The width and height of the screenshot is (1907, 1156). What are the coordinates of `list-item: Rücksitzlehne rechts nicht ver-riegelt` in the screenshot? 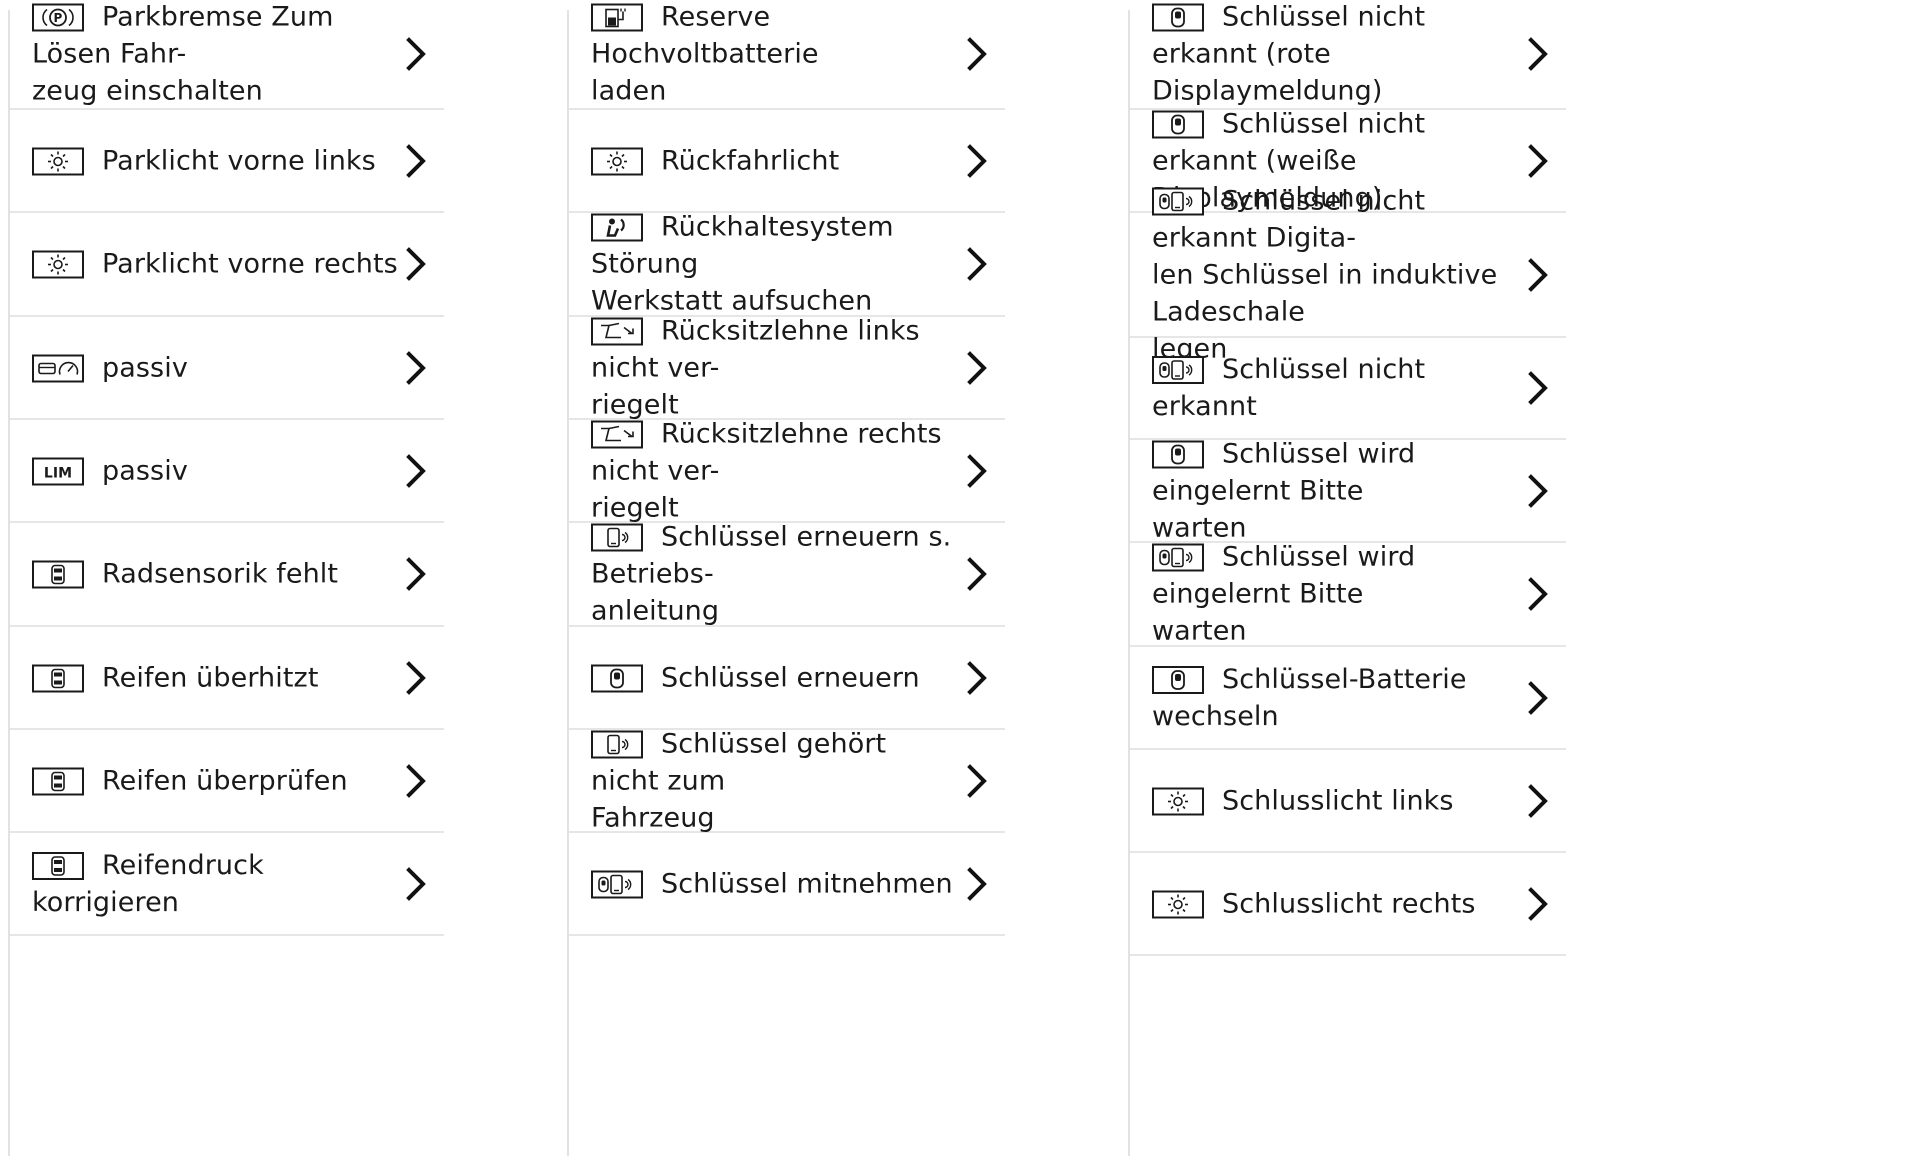 It's located at (787, 470).